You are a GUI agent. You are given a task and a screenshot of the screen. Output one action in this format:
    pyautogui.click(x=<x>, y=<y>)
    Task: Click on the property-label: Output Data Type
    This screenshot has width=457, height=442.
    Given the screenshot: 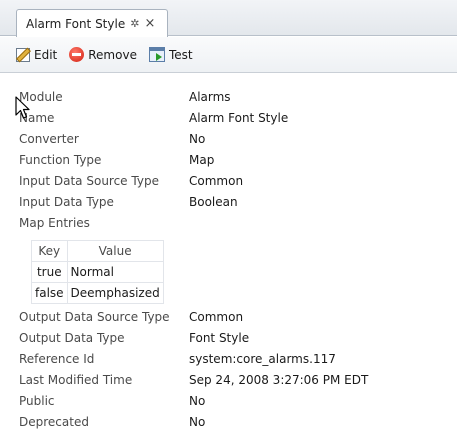 What is the action you would take?
    pyautogui.click(x=72, y=337)
    